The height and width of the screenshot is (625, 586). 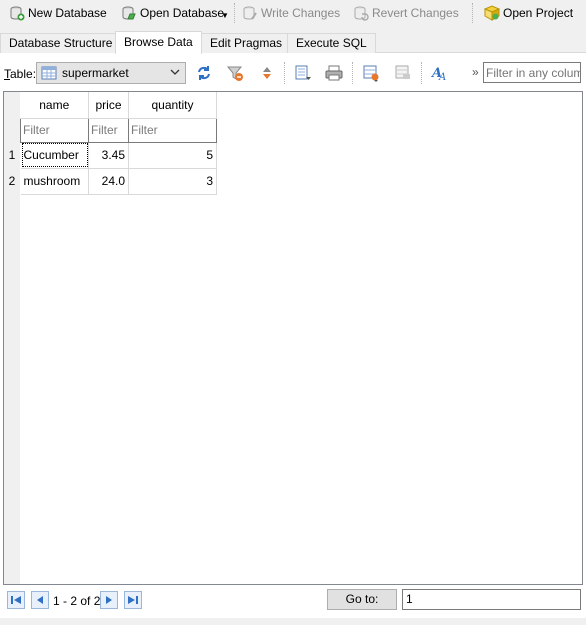 I want to click on cell-quantity: 5, so click(x=172, y=155).